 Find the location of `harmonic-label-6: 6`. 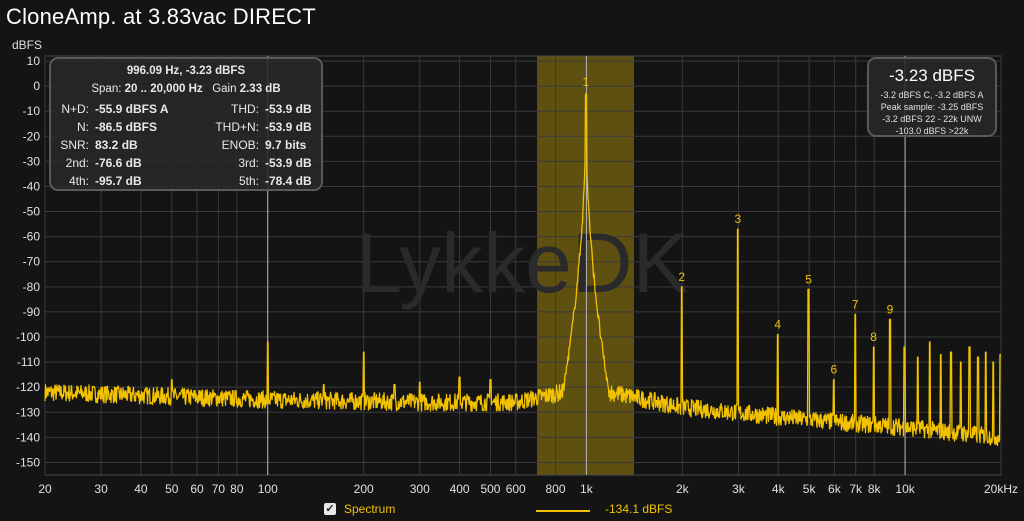

harmonic-label-6: 6 is located at coordinates (834, 370).